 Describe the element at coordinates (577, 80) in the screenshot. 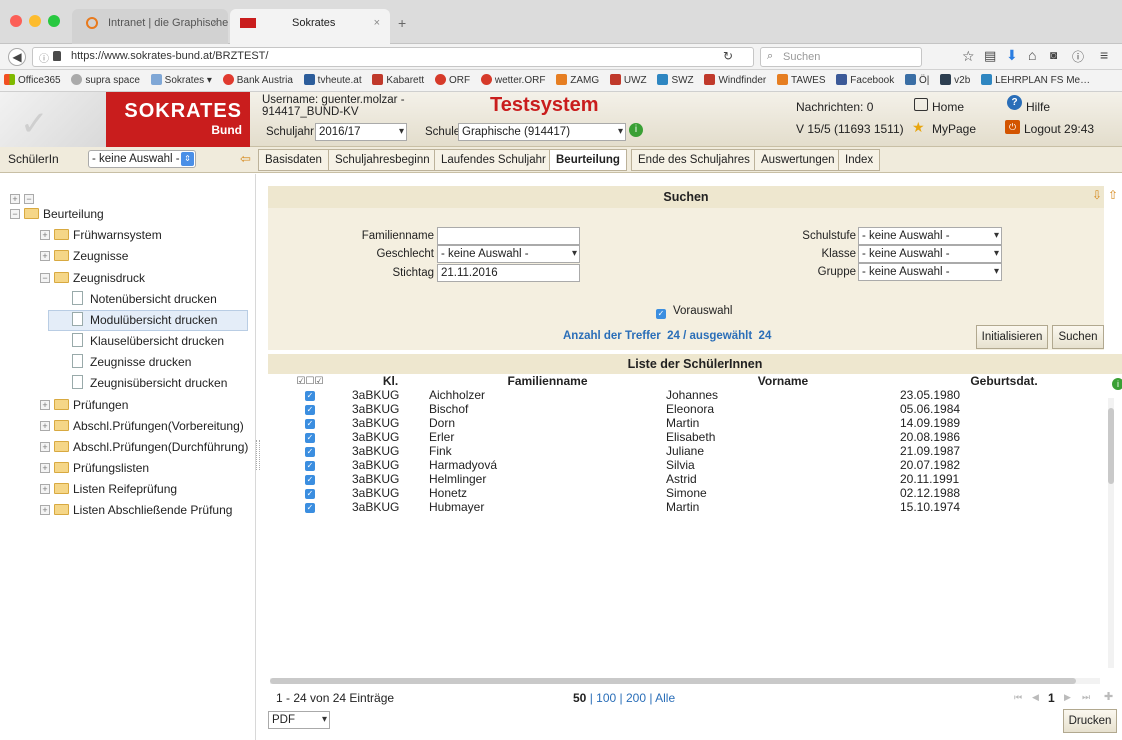

I see `bookmark-zamg: ZAMG` at that location.